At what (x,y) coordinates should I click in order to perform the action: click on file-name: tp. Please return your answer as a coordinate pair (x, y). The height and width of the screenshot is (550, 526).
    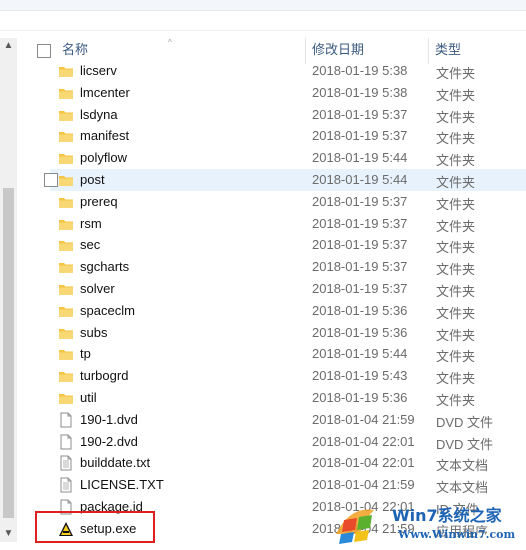
    Looking at the image, I should click on (85, 354).